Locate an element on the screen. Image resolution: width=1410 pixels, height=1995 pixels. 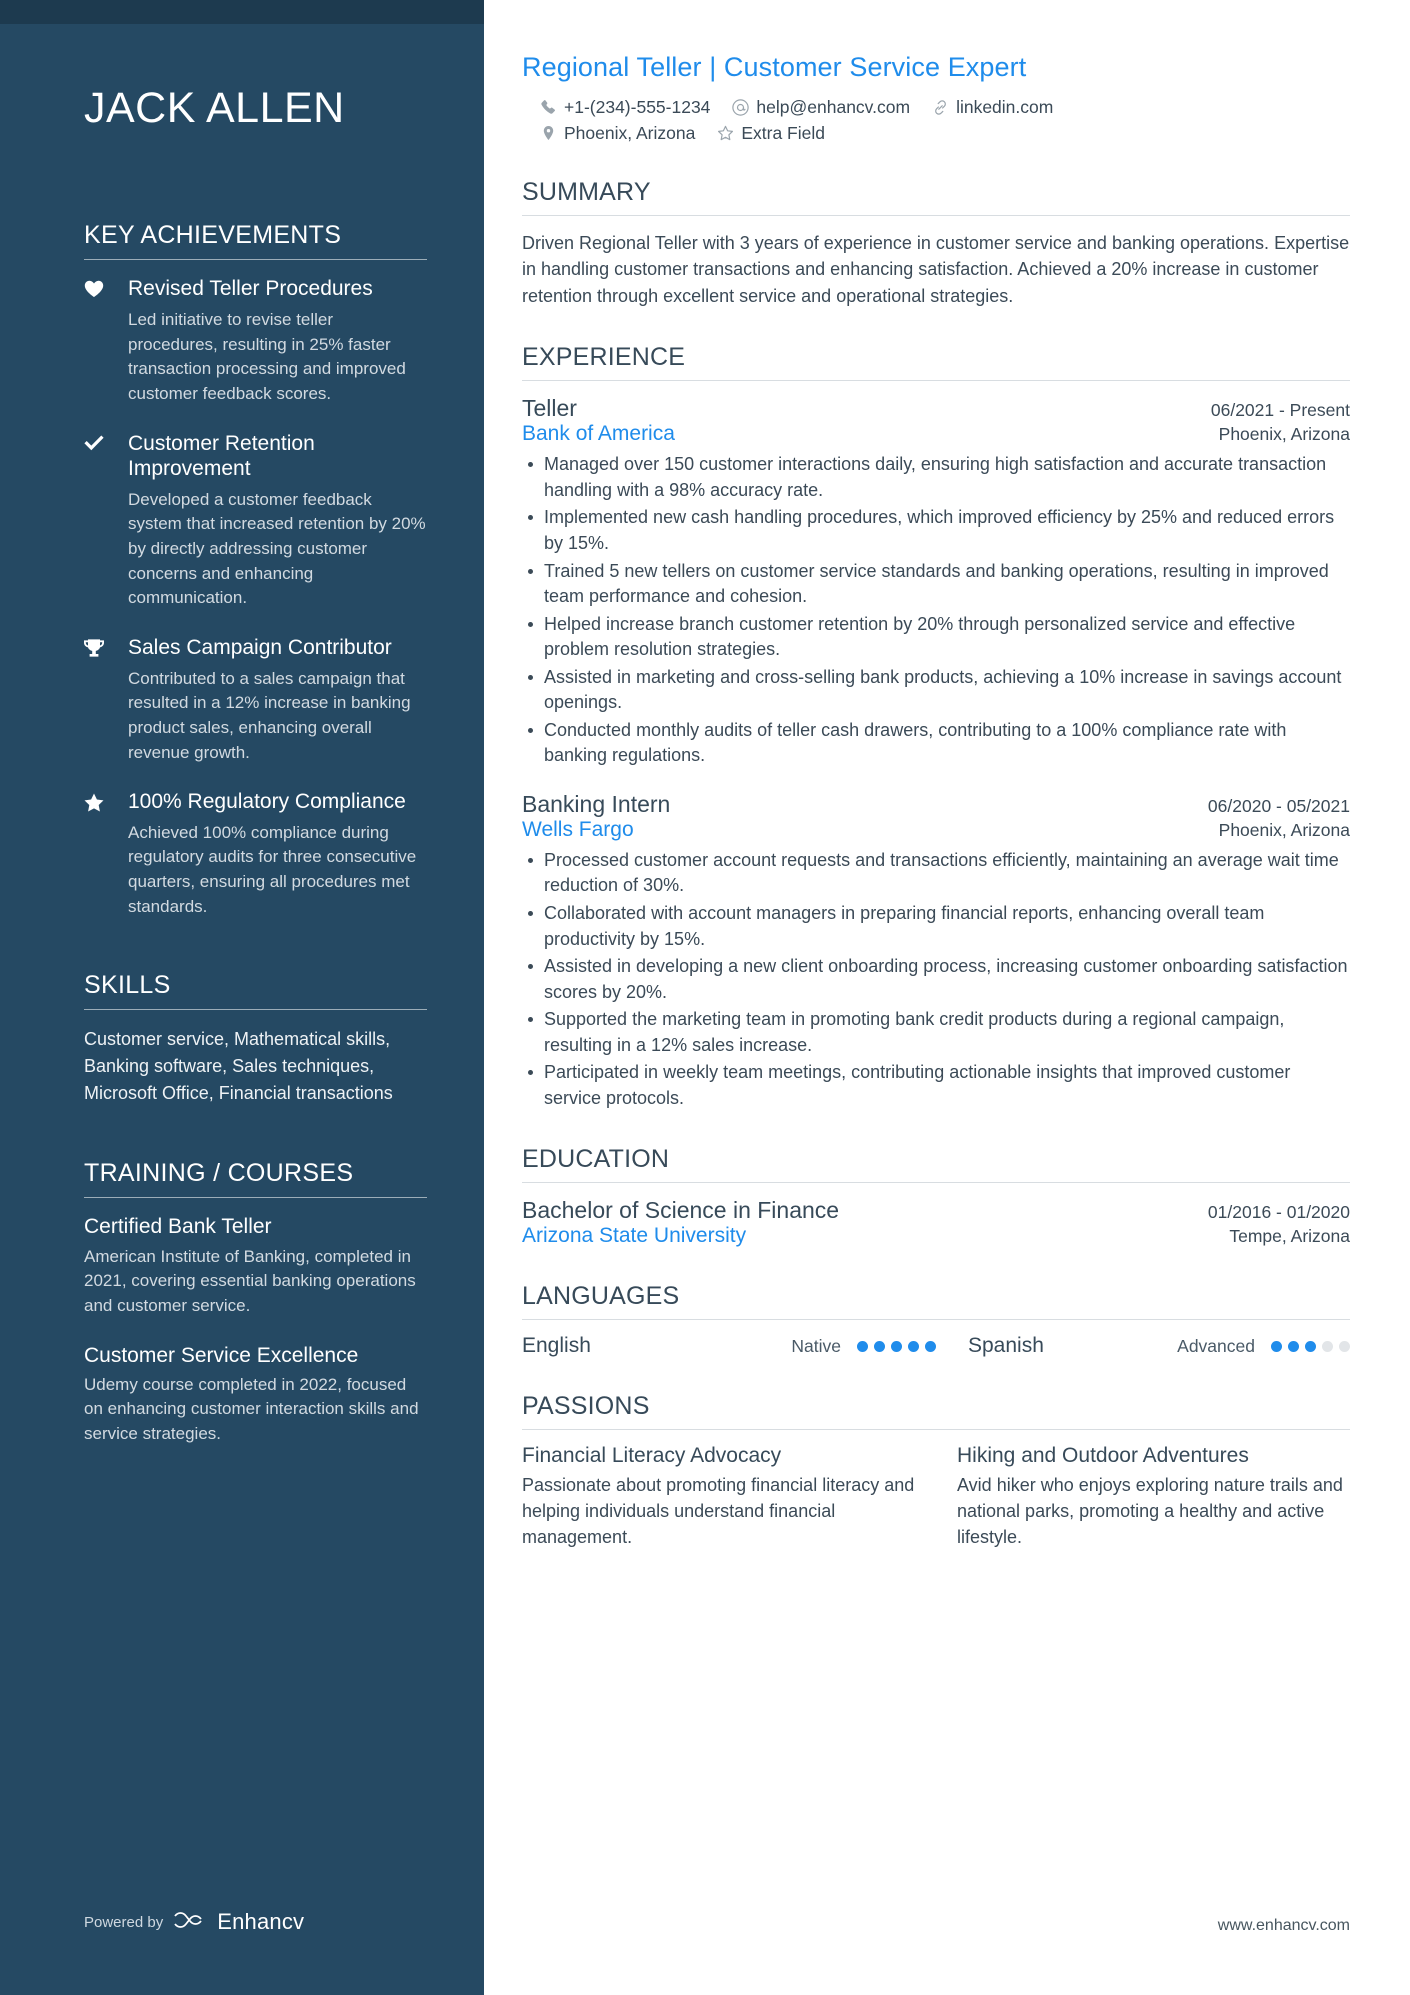
languages-row: English Native Spanish Advanced is located at coordinates (936, 1346).